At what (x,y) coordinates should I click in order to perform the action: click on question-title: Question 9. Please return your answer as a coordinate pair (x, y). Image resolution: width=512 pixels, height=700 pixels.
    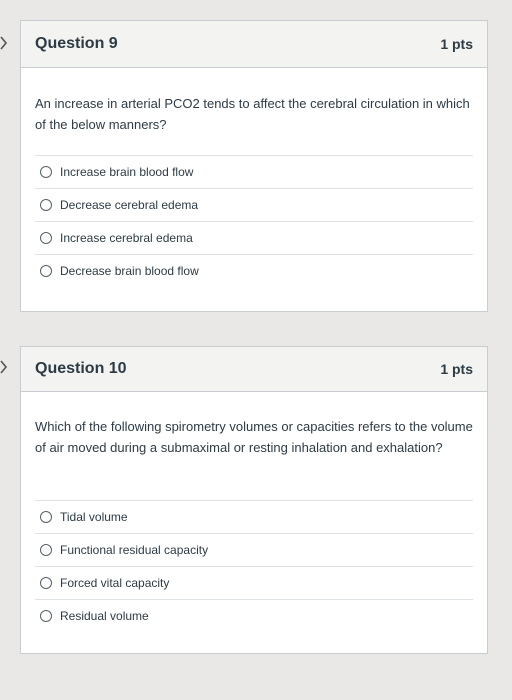
    Looking at the image, I should click on (76, 43).